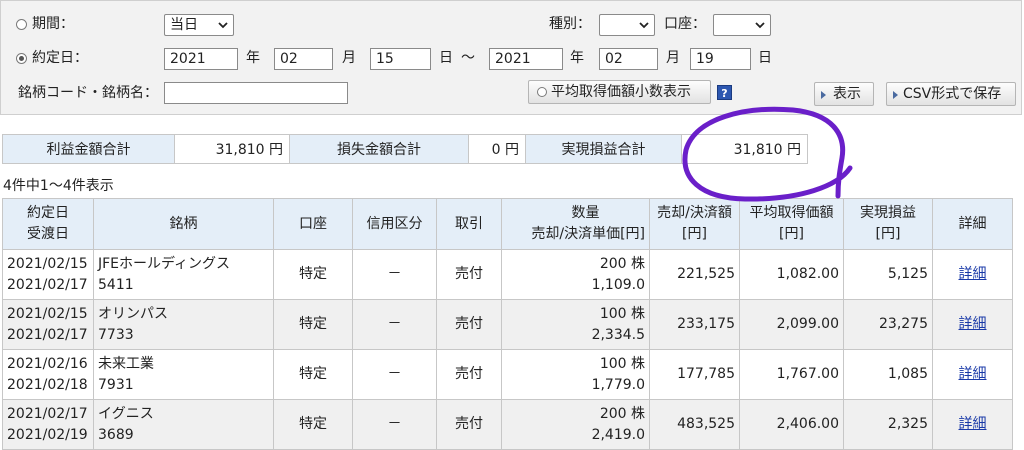 The width and height of the screenshot is (1024, 450). What do you see at coordinates (618, 384) in the screenshot?
I see `unit-price: 1,779.0` at bounding box center [618, 384].